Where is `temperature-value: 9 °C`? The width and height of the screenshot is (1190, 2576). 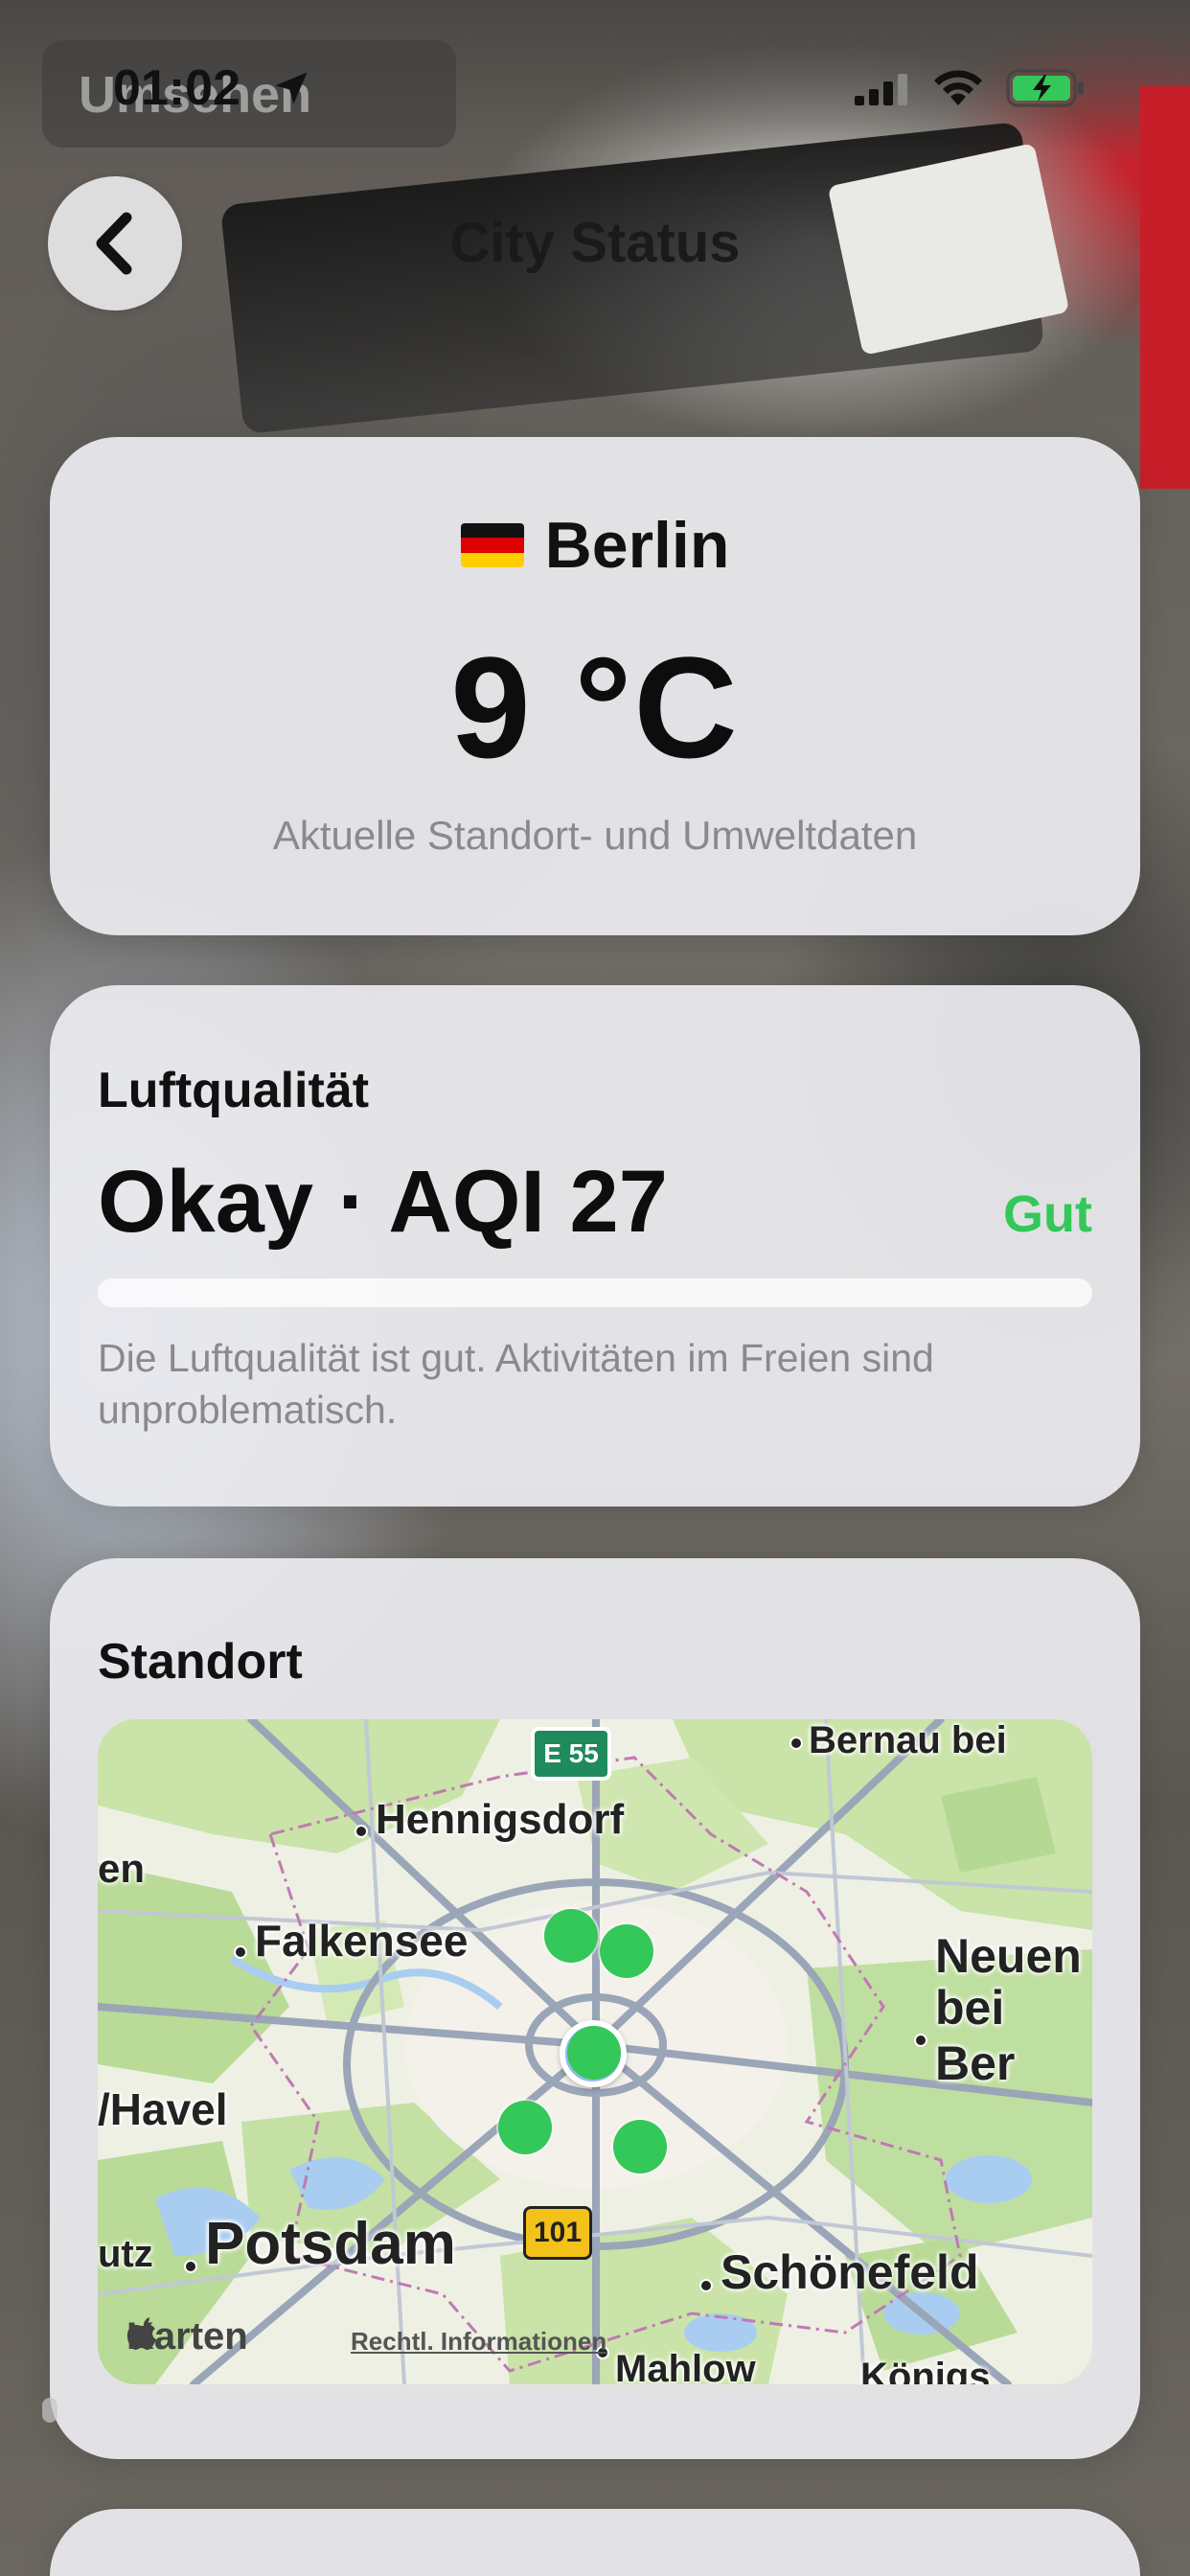 temperature-value: 9 °C is located at coordinates (595, 707).